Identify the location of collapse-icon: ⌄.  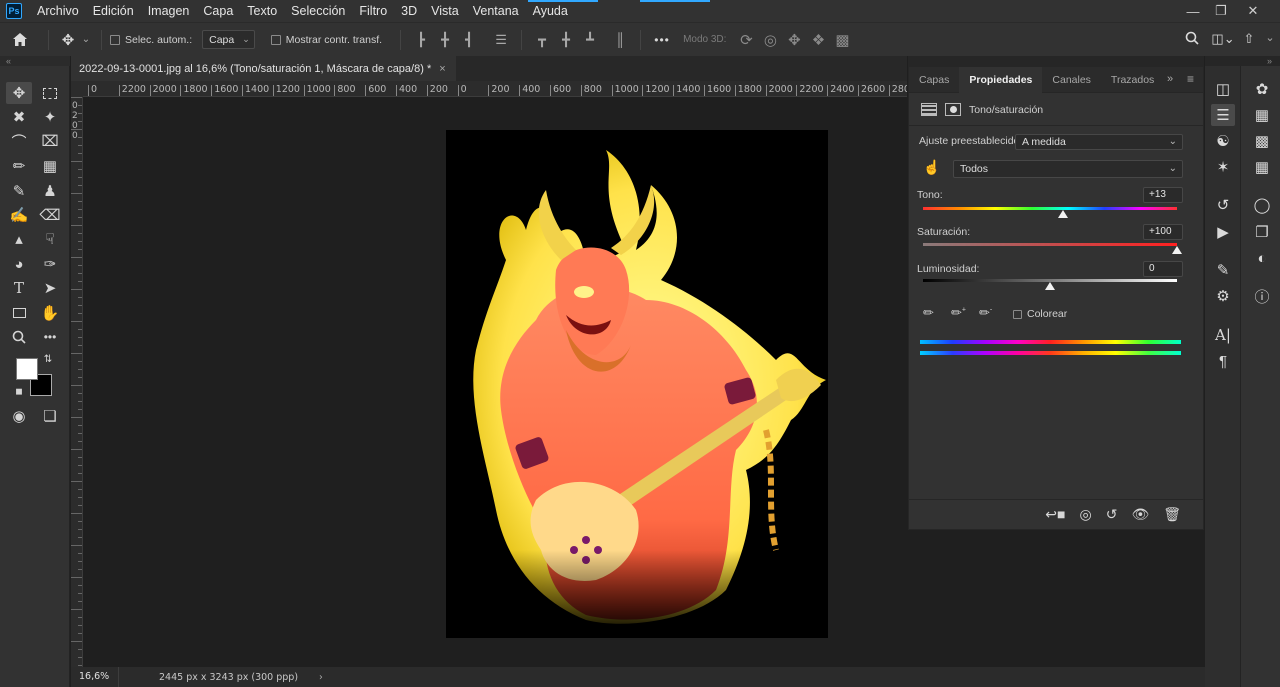
(1270, 37).